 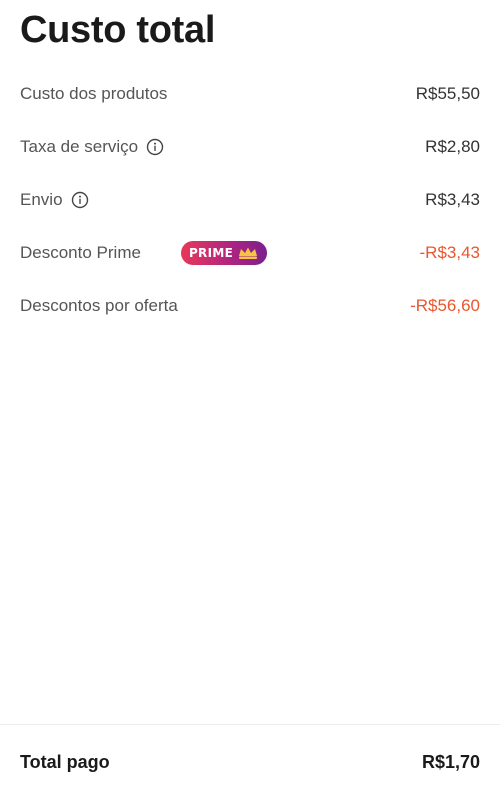 What do you see at coordinates (250, 147) in the screenshot?
I see `cost-row-service-fee: Taxa de serviço R$2,80` at bounding box center [250, 147].